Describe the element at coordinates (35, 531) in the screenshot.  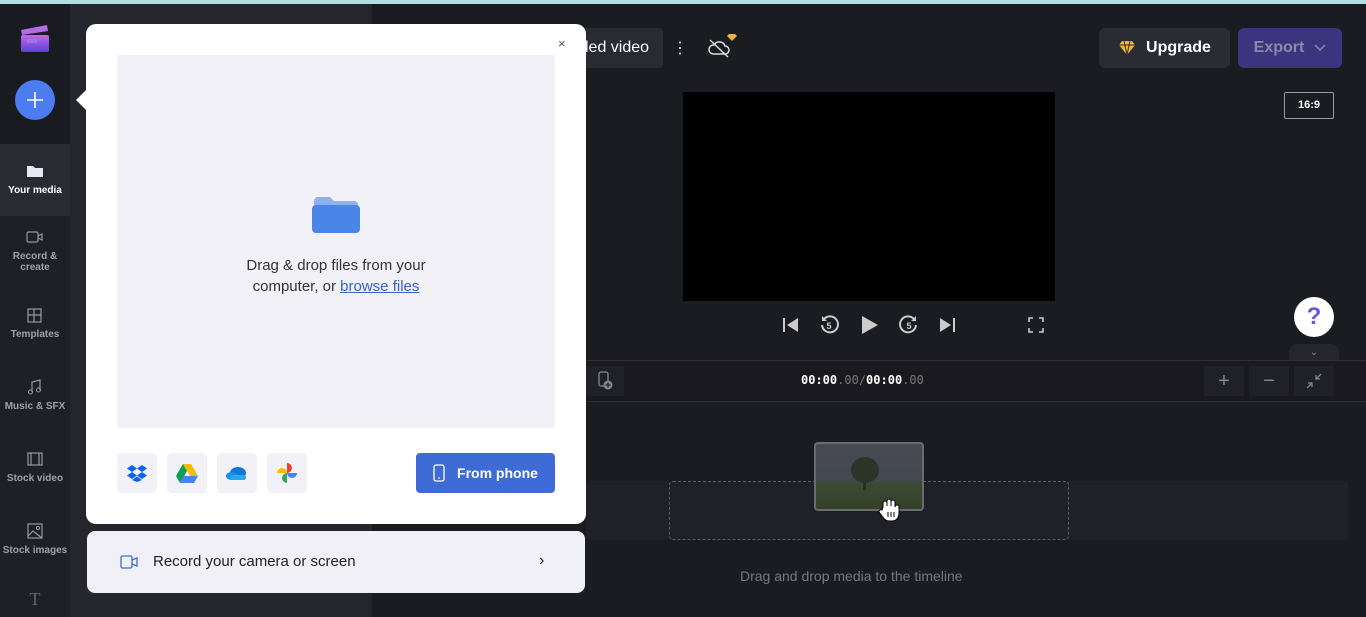
I see `image-icon` at that location.